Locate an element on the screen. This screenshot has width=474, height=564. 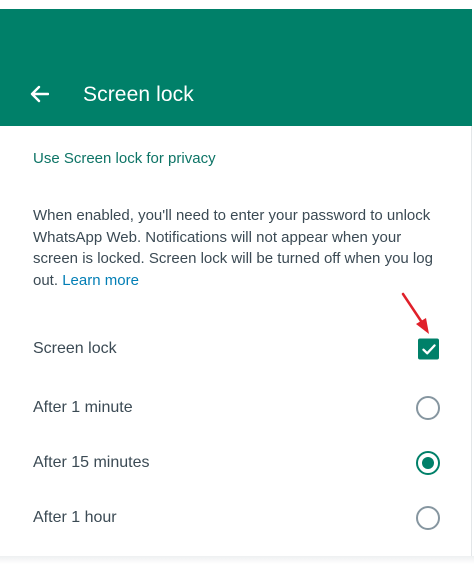
screen-lock-row: Screen lock is located at coordinates (236, 349).